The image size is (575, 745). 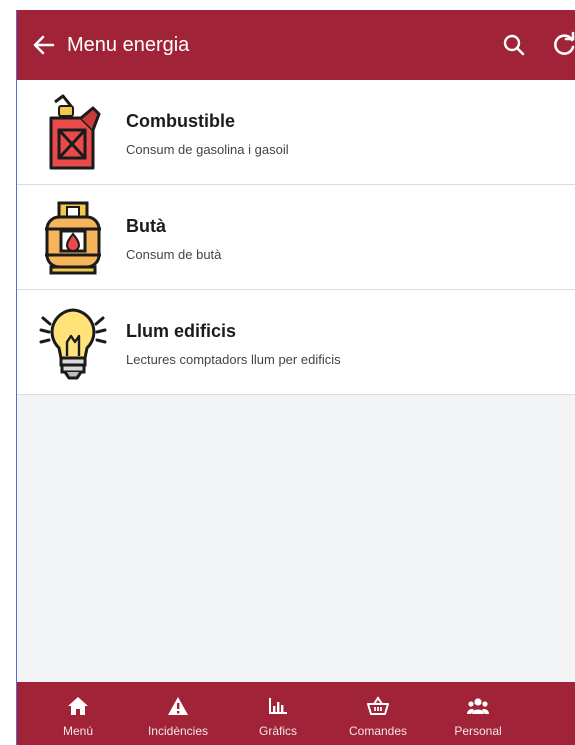 I want to click on back-button, so click(x=44, y=45).